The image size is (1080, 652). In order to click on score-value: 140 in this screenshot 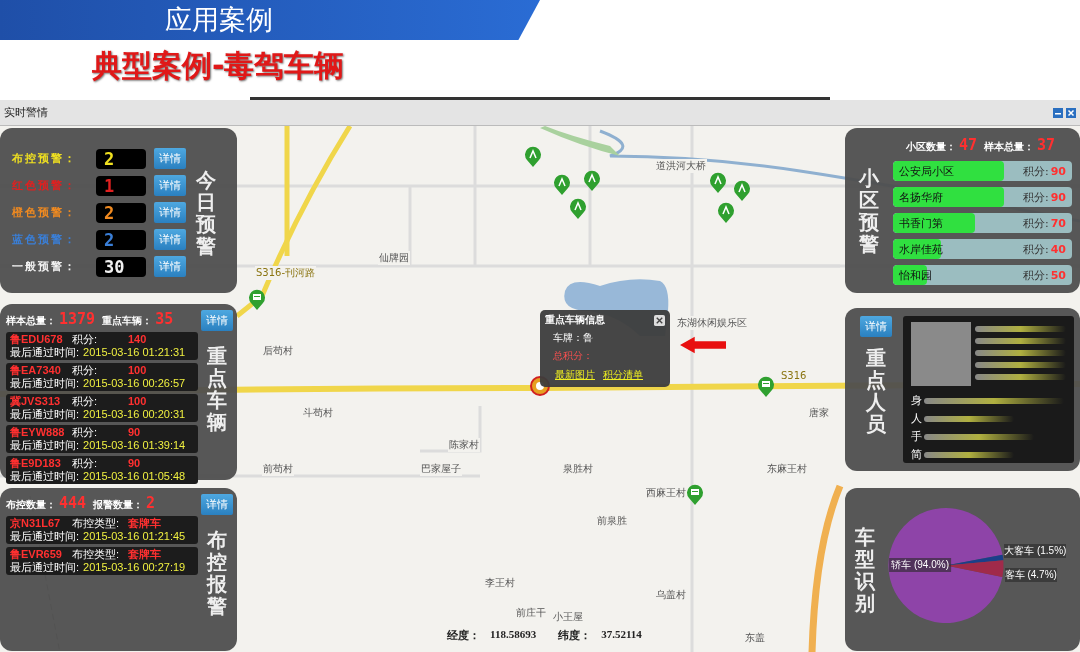, I will do `click(137, 339)`.